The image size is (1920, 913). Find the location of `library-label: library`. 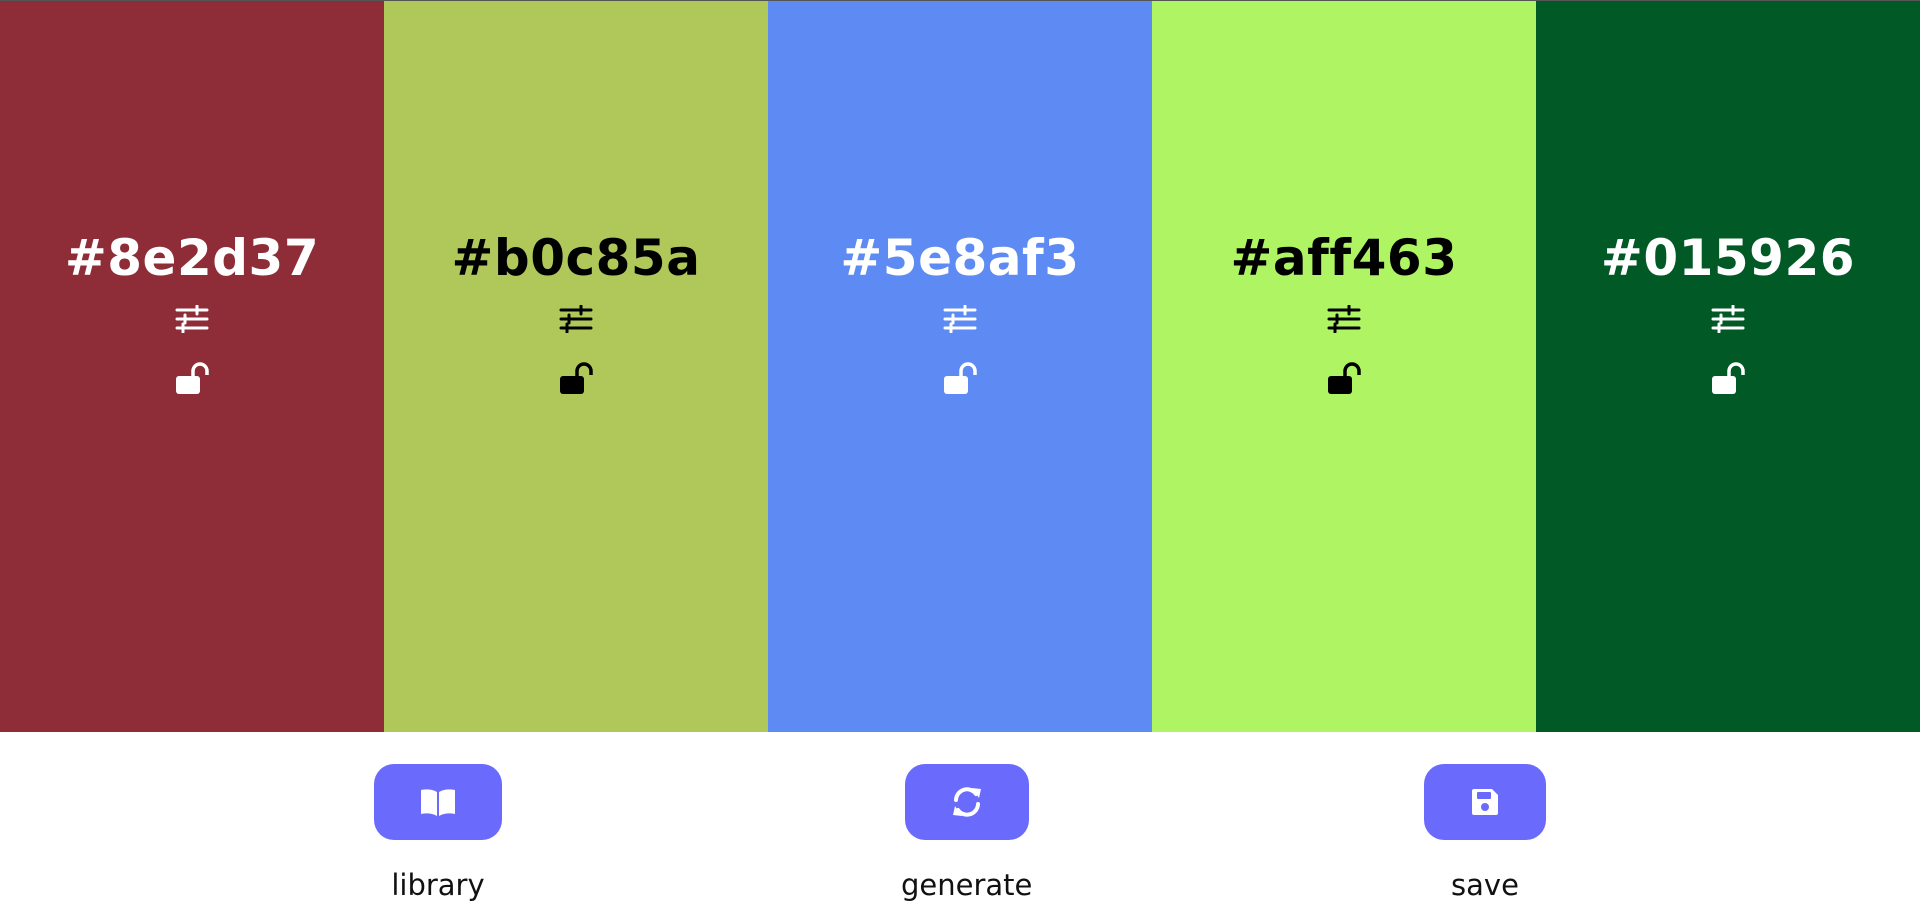

library-label: library is located at coordinates (438, 885).